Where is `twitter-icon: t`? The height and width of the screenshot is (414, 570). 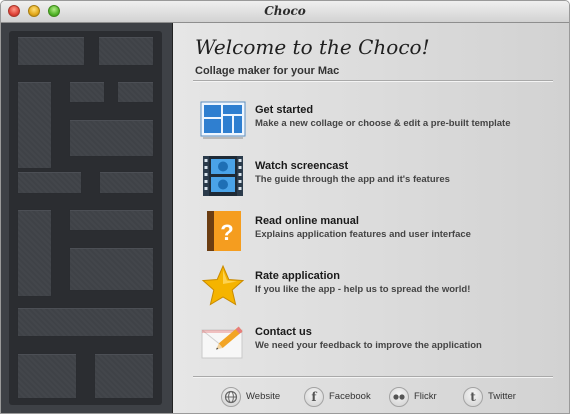 twitter-icon: t is located at coordinates (473, 397).